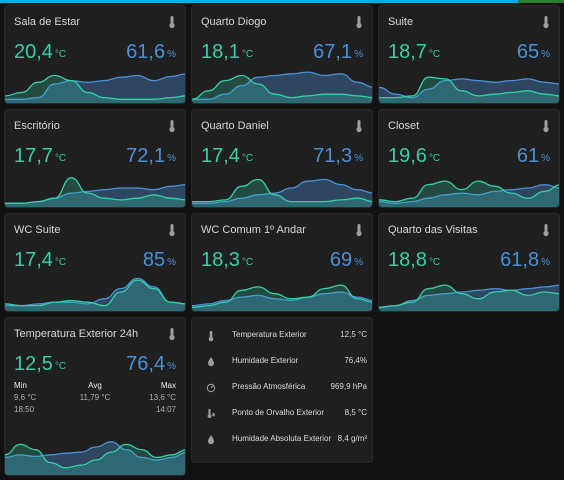 The width and height of the screenshot is (564, 480). What do you see at coordinates (282, 158) in the screenshot?
I see `sensor-card: Quarto Daniel 17,4 °C 71,3%` at bounding box center [282, 158].